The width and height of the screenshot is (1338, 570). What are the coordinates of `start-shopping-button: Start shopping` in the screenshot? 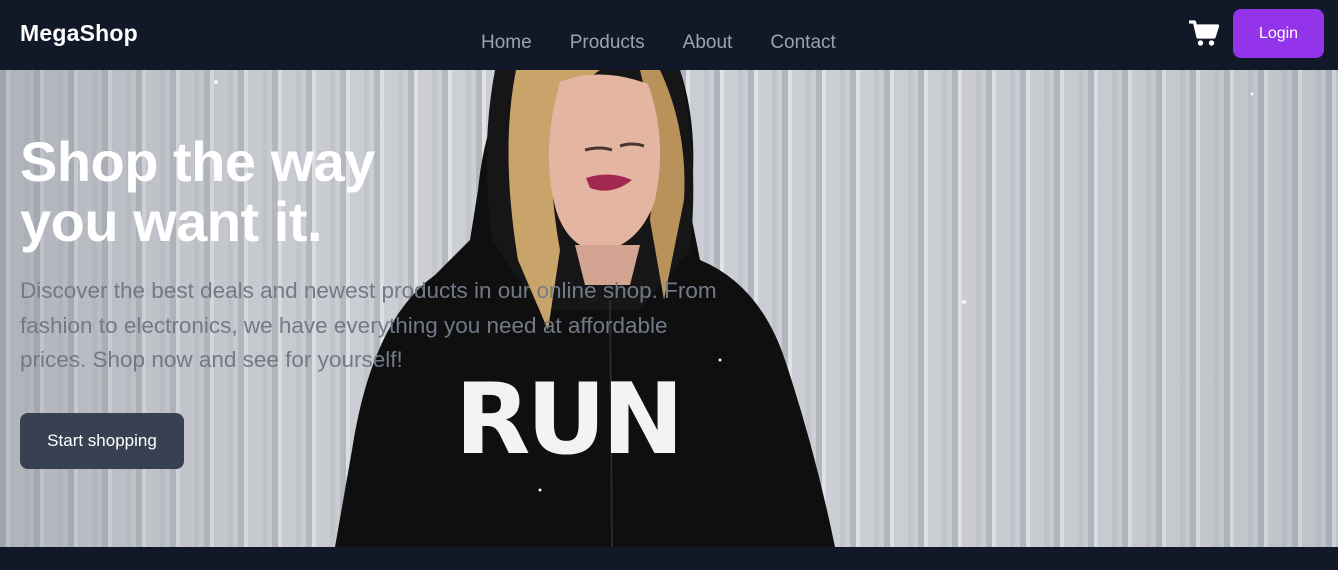 It's located at (102, 441).